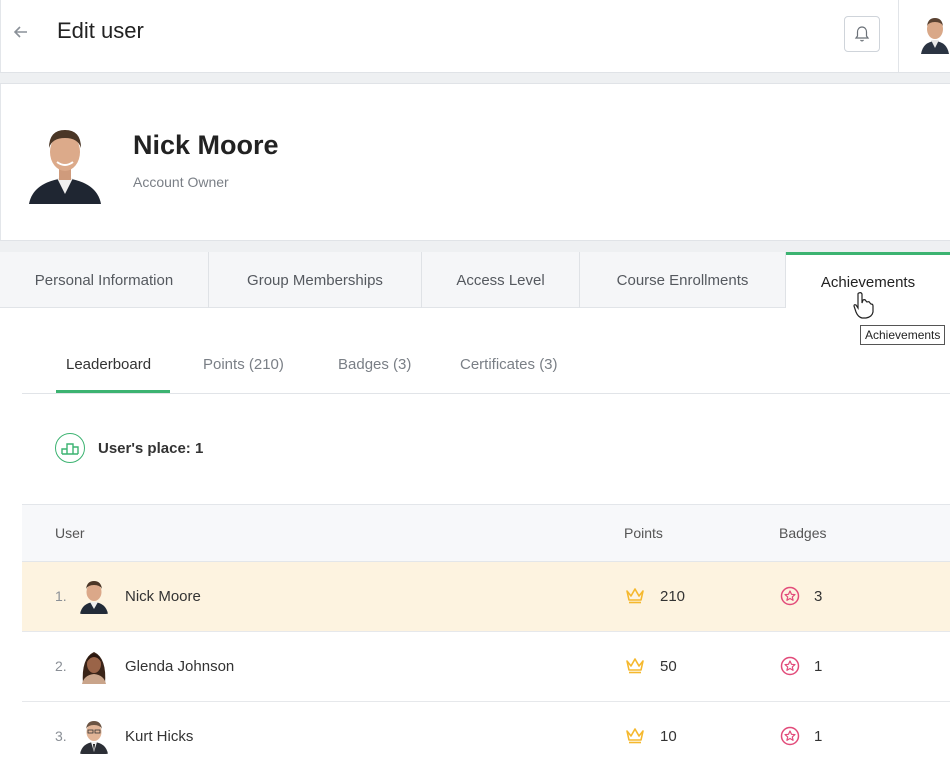 The height and width of the screenshot is (763, 950). What do you see at coordinates (61, 736) in the screenshot?
I see `rank: 3.` at bounding box center [61, 736].